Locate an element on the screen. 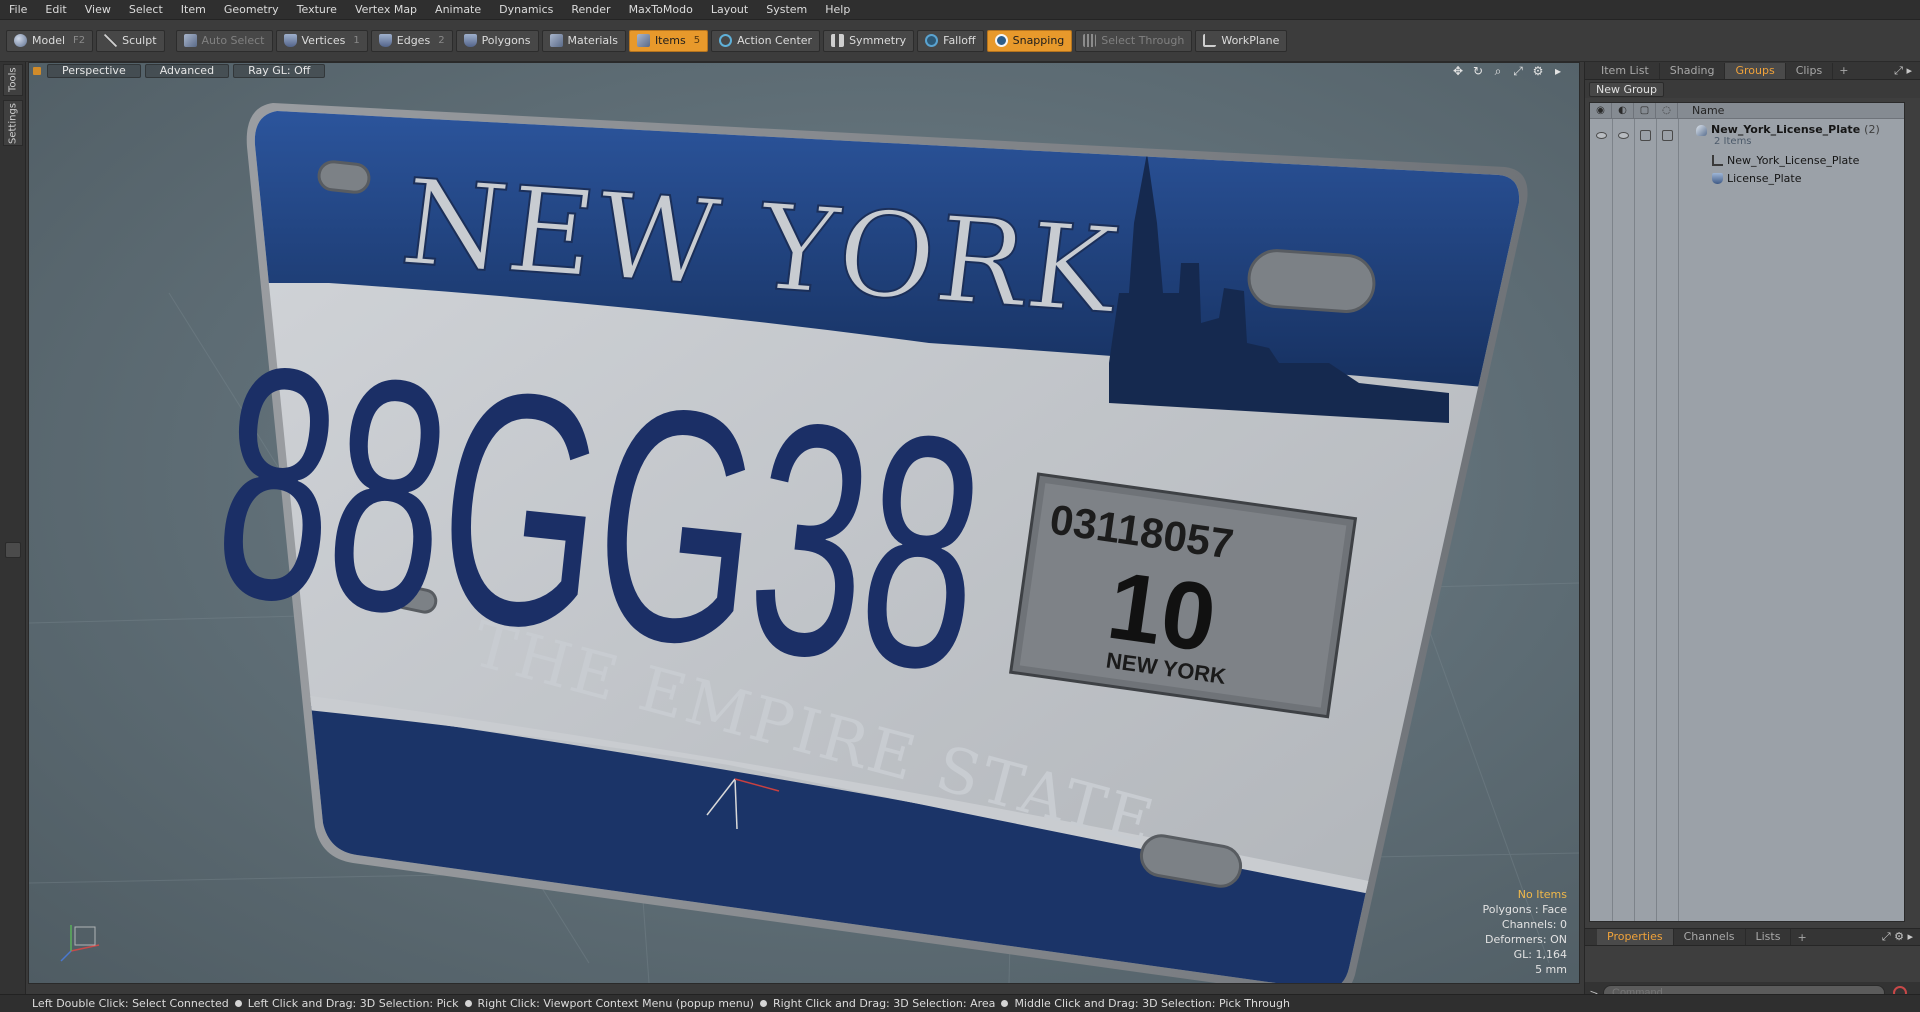 The height and width of the screenshot is (1012, 1920). select-column-icon: ◌ is located at coordinates (1667, 111).